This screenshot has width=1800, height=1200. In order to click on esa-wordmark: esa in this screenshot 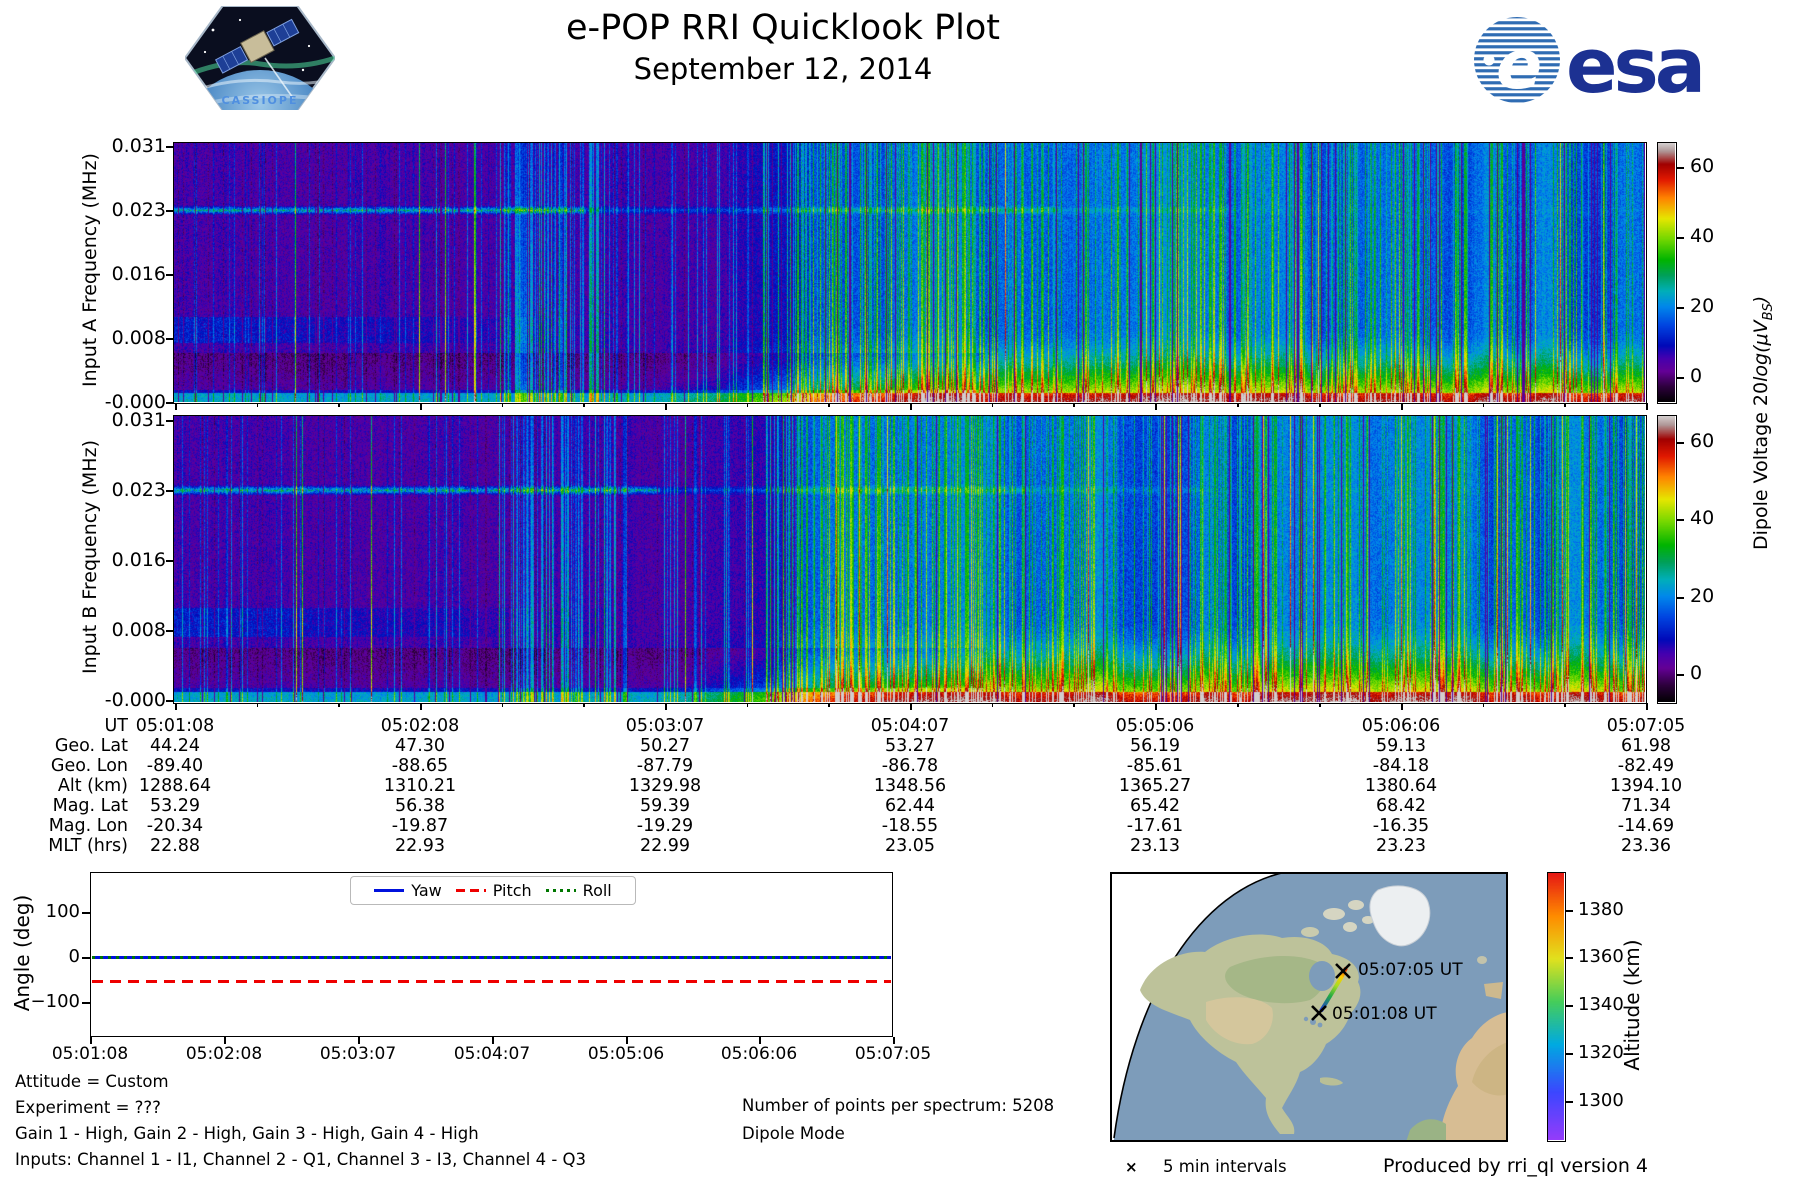, I will do `click(1634, 63)`.